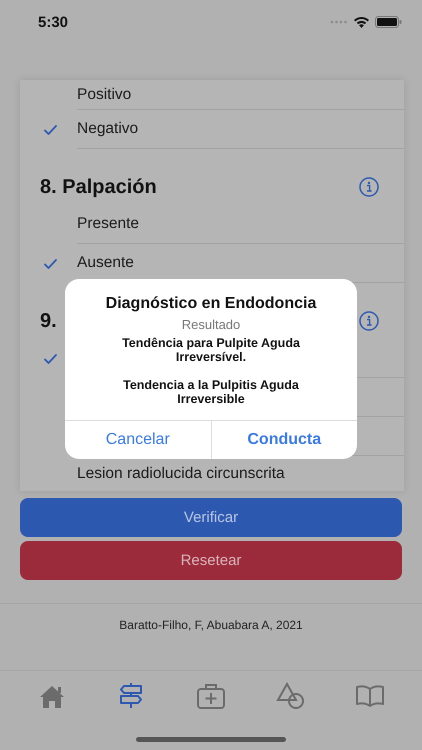 The image size is (422, 750). I want to click on alert-title: Diagnóstico en Endodoncia, so click(211, 304).